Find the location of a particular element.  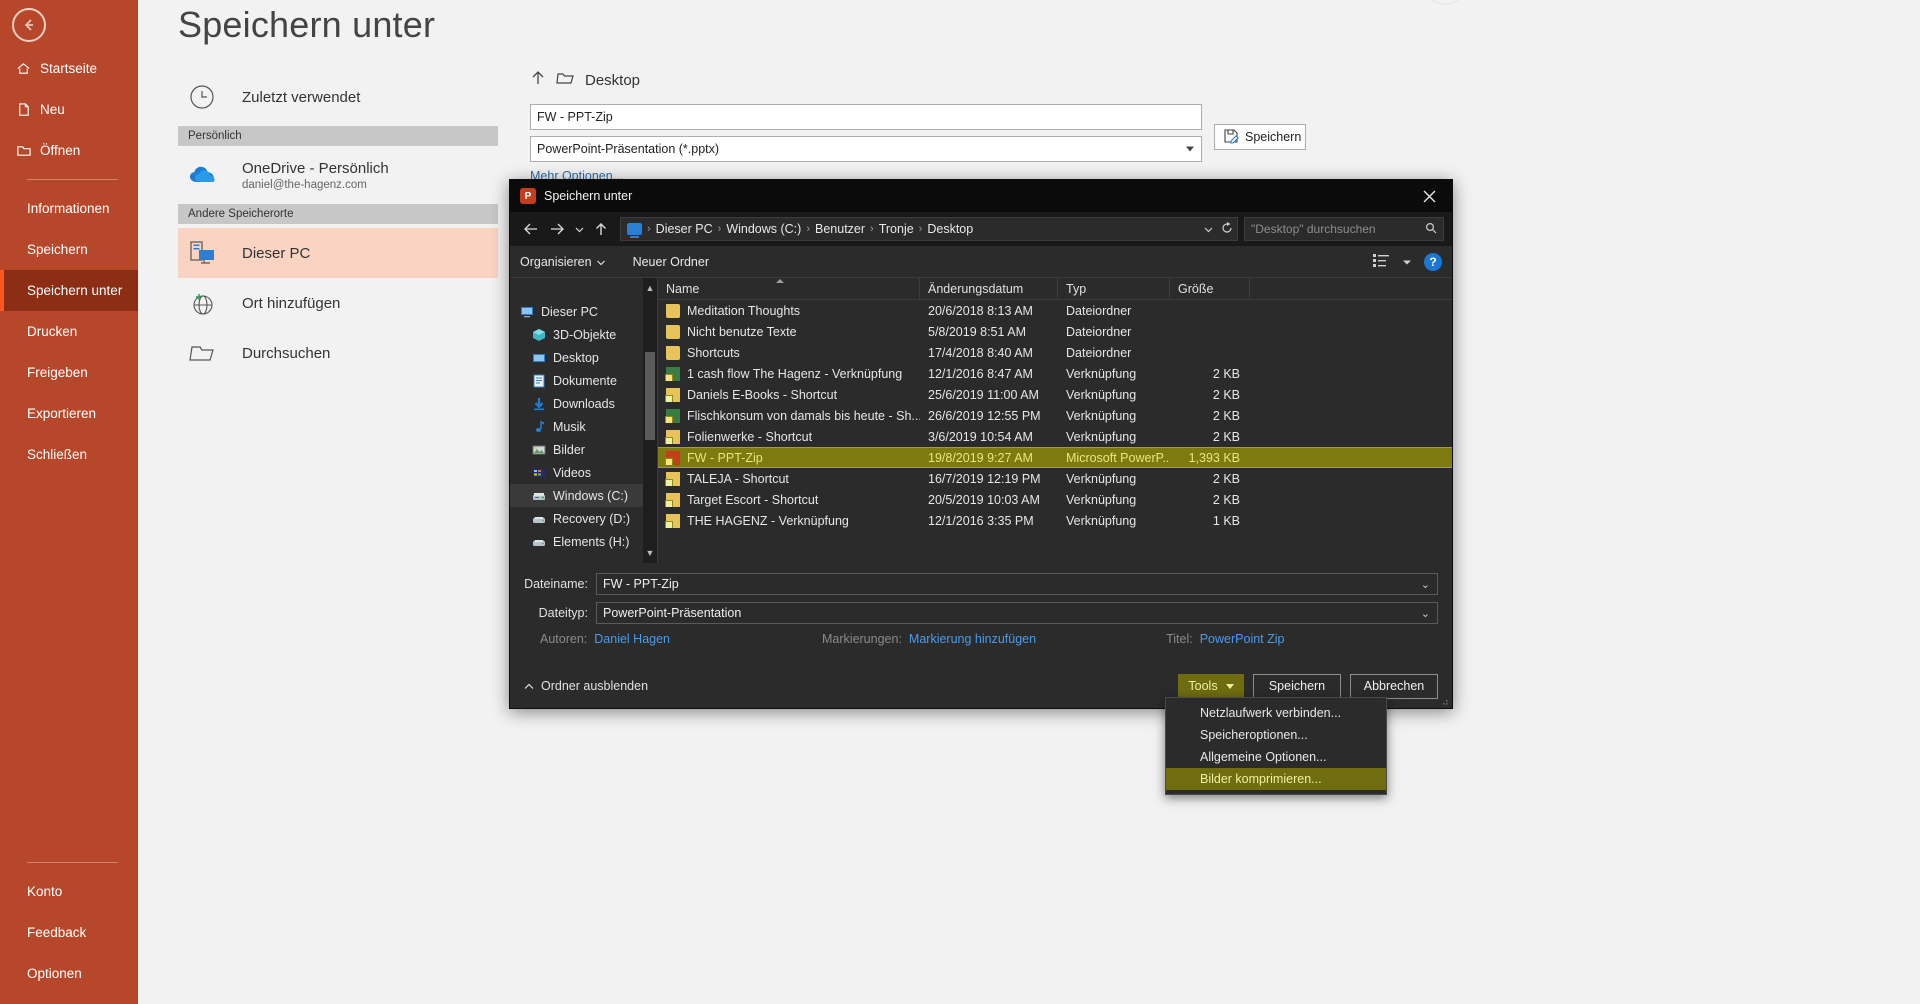

breadcrumb-item: Tronje is located at coordinates (896, 229).